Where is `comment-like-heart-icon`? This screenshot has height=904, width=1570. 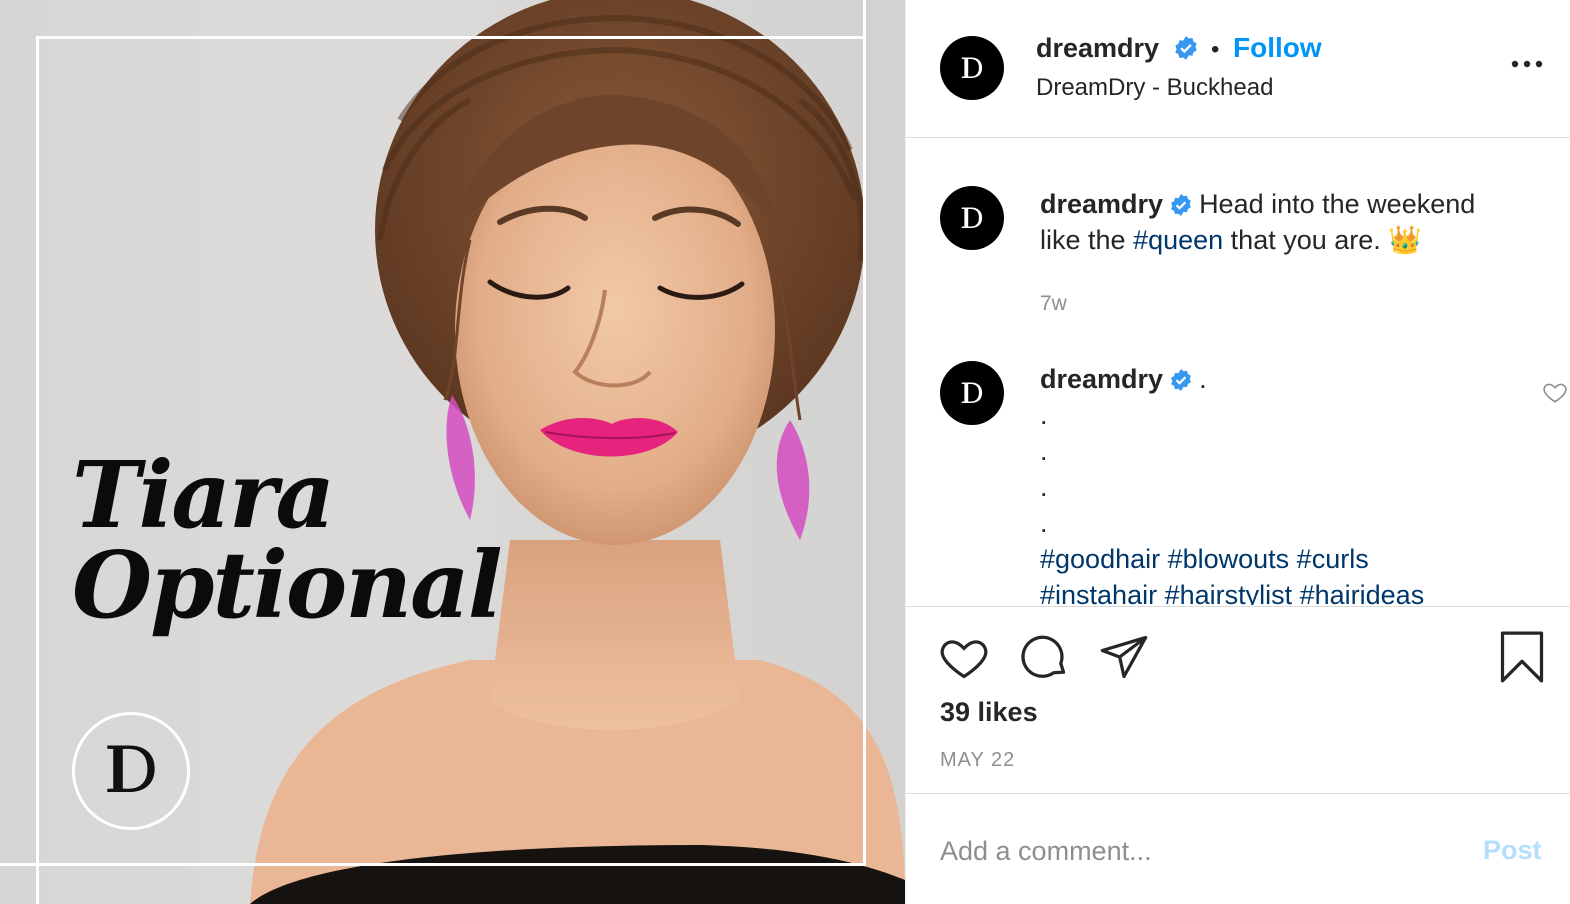 comment-like-heart-icon is located at coordinates (1555, 392).